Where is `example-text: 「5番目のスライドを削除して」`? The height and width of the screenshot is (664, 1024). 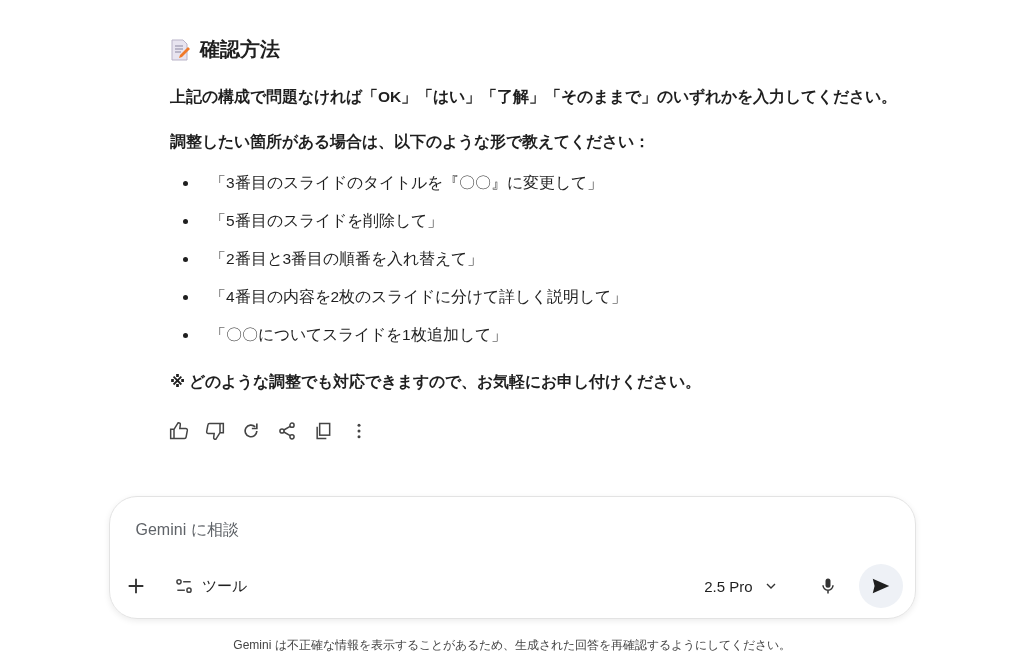 example-text: 「5番目のスライドを削除して」 is located at coordinates (326, 220).